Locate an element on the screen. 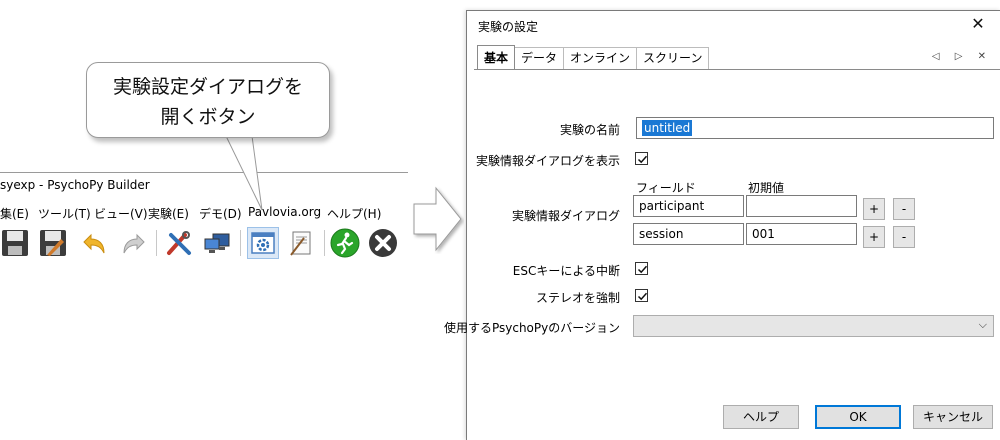 Image resolution: width=1000 pixels, height=440 pixels. ok-button: OK is located at coordinates (858, 417).